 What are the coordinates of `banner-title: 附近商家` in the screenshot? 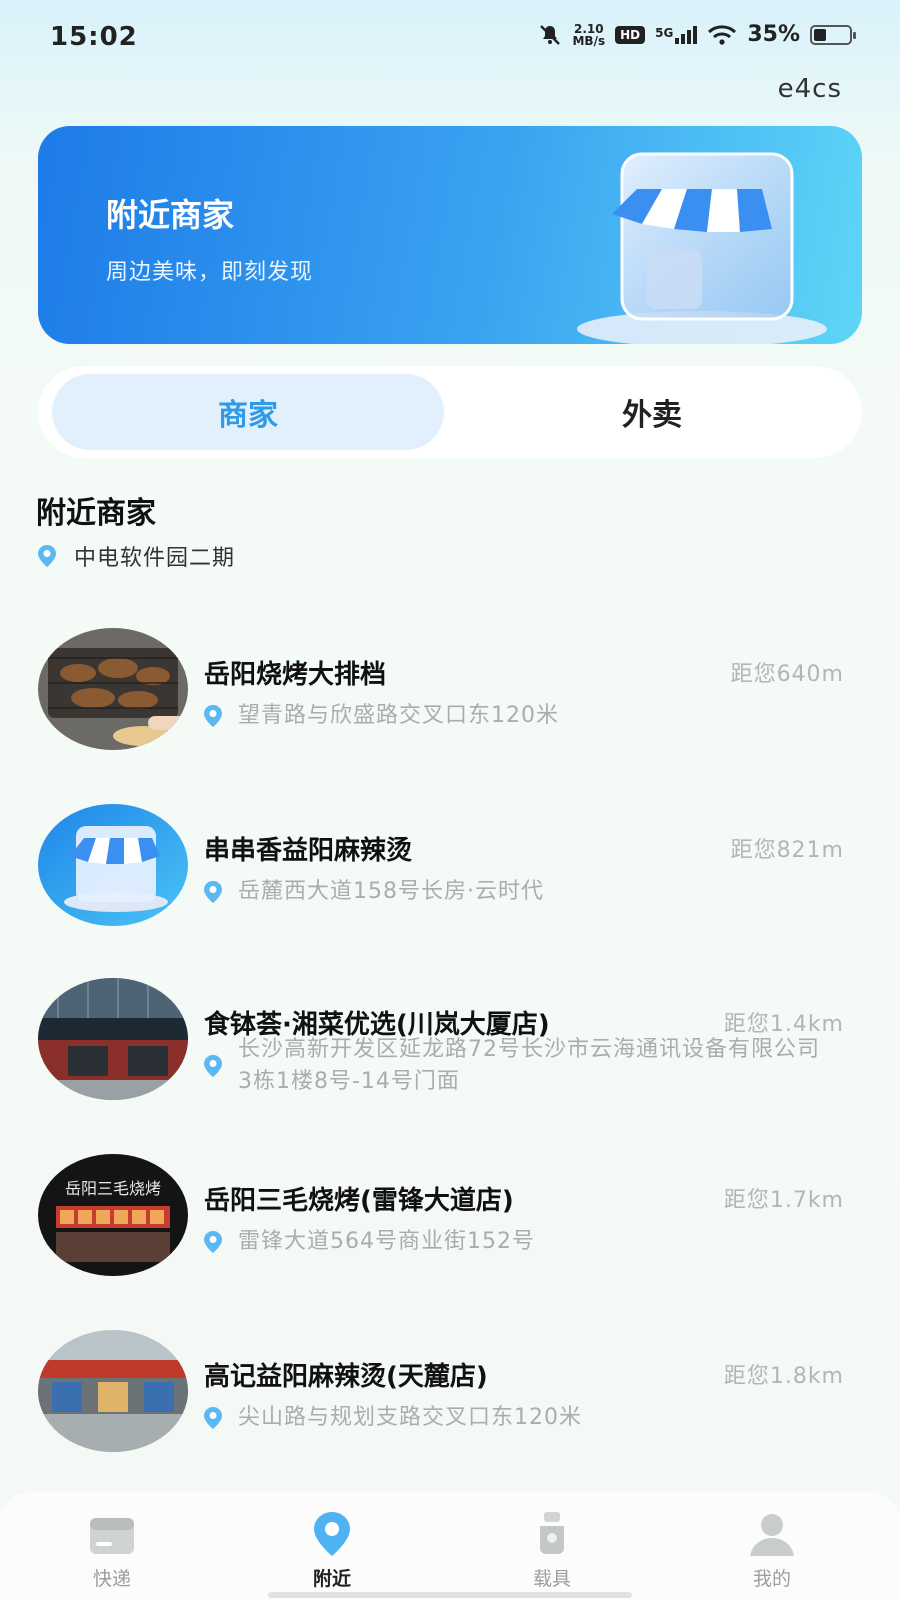 It's located at (170, 215).